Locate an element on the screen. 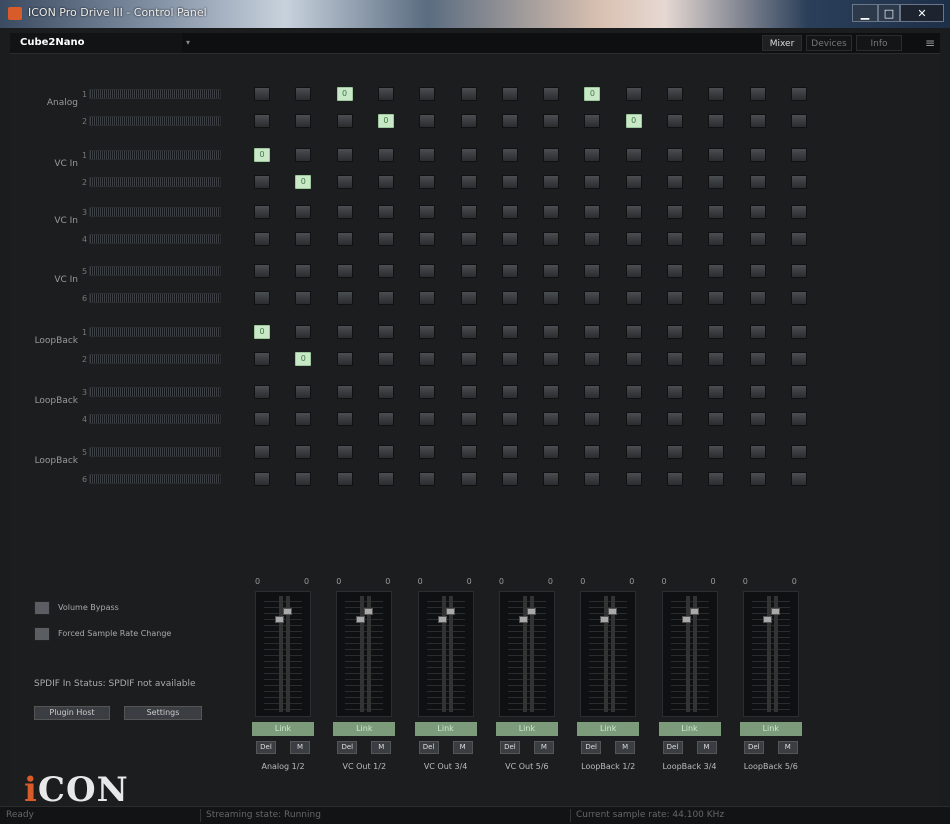  close-button: ✕ is located at coordinates (922, 13).